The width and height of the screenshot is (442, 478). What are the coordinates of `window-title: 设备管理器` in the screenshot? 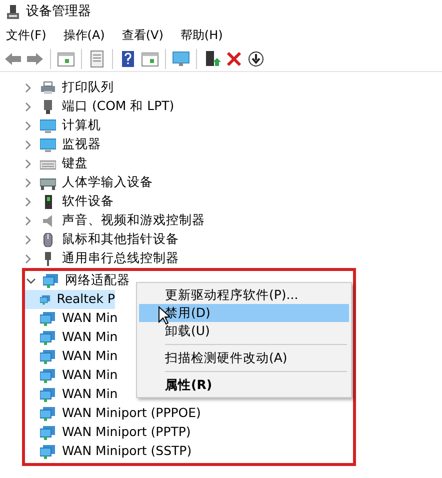 It's located at (58, 12).